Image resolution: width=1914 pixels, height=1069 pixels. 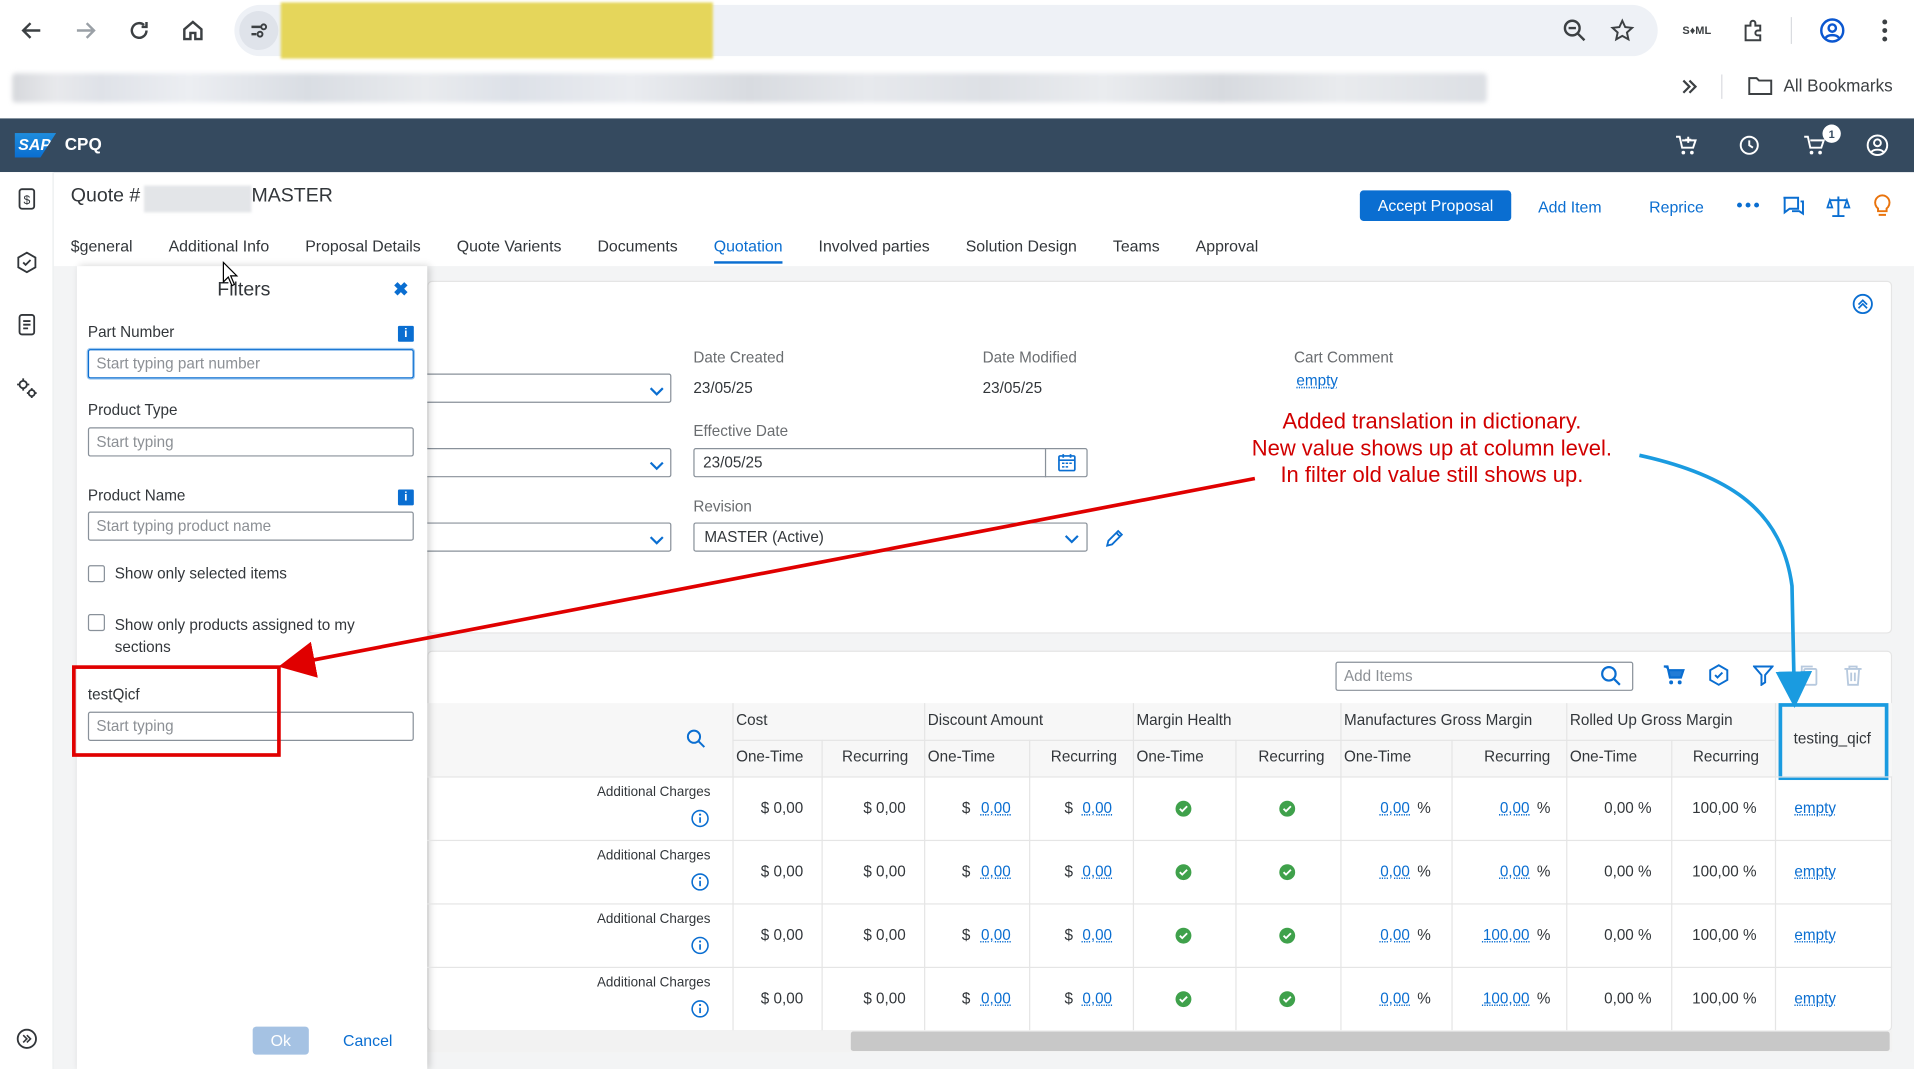 What do you see at coordinates (1885, 30) in the screenshot?
I see `browser-menu-icon` at bounding box center [1885, 30].